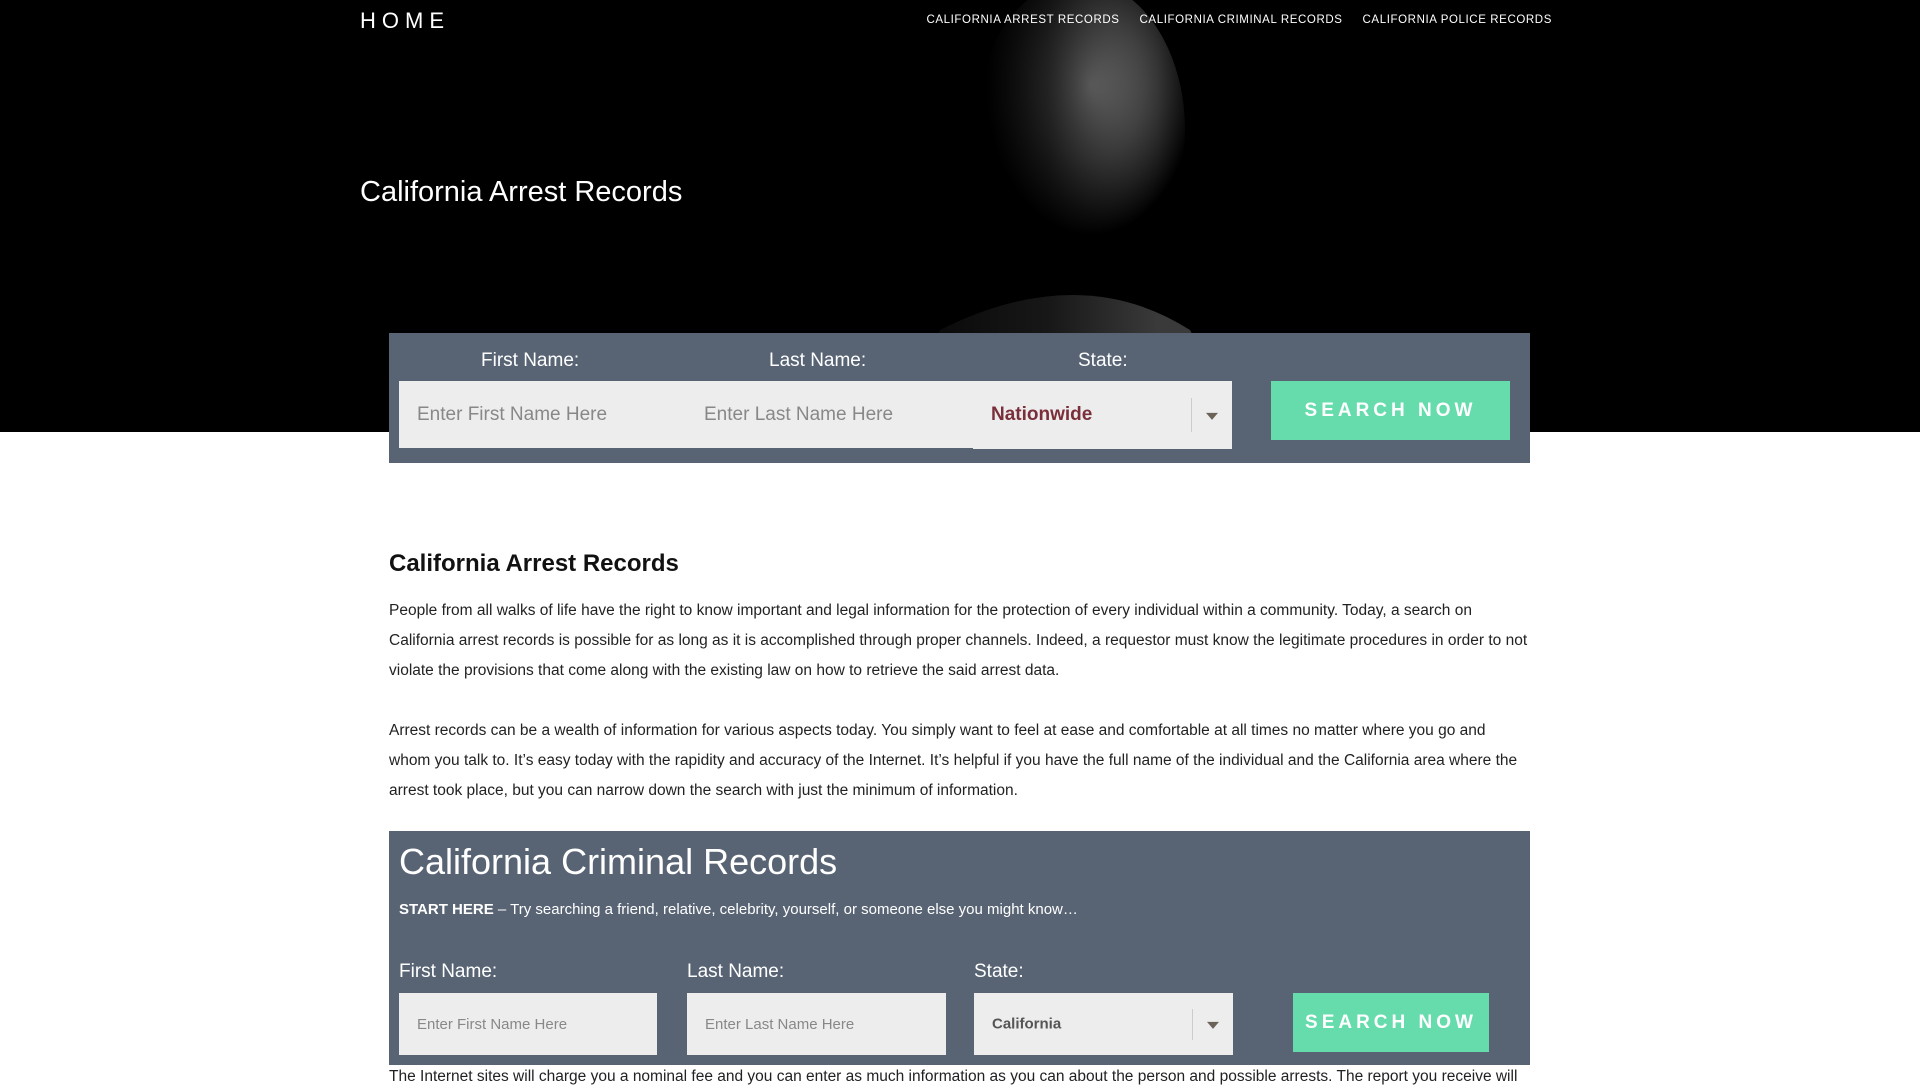 This screenshot has height=1086, width=1920. I want to click on home-link: HOME, so click(405, 21).